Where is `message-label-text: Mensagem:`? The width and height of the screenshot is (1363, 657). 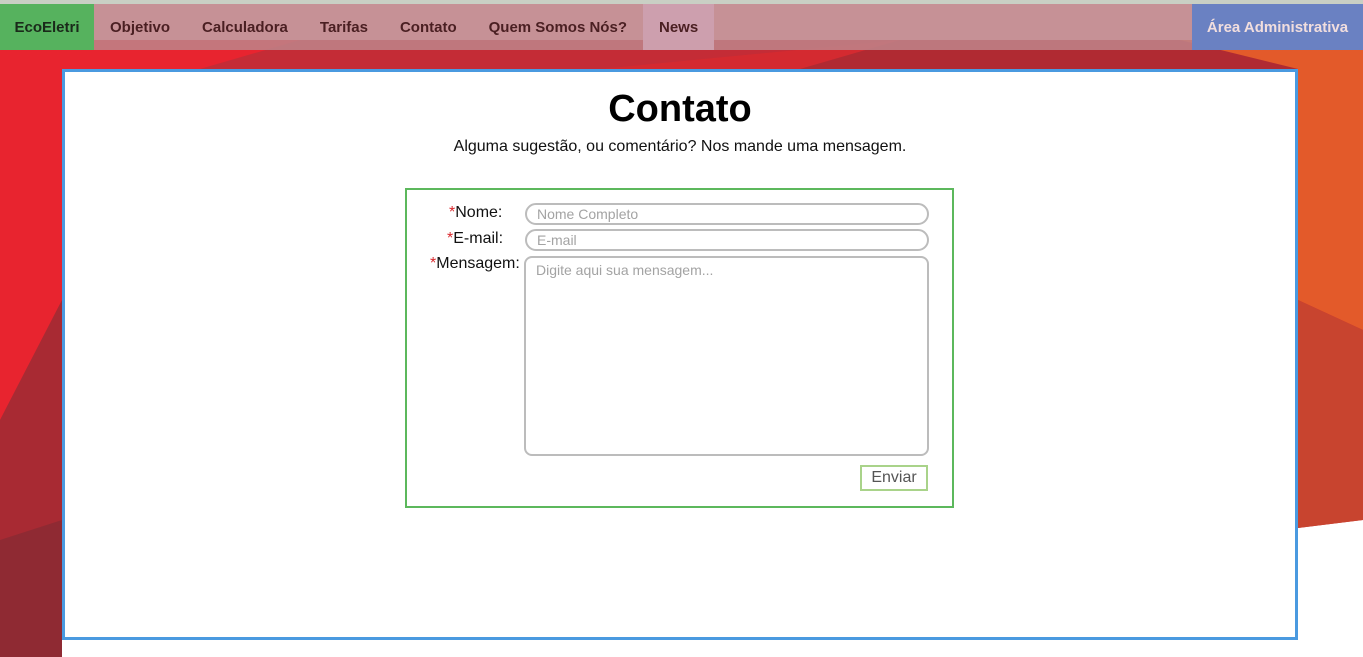
message-label-text: Mensagem: is located at coordinates (478, 263).